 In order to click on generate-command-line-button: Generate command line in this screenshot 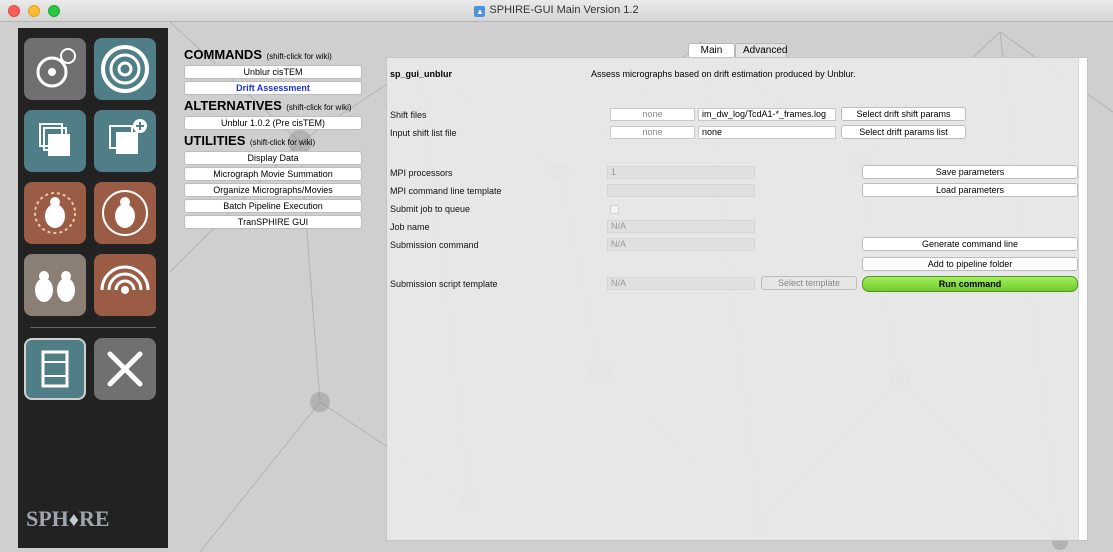, I will do `click(970, 244)`.